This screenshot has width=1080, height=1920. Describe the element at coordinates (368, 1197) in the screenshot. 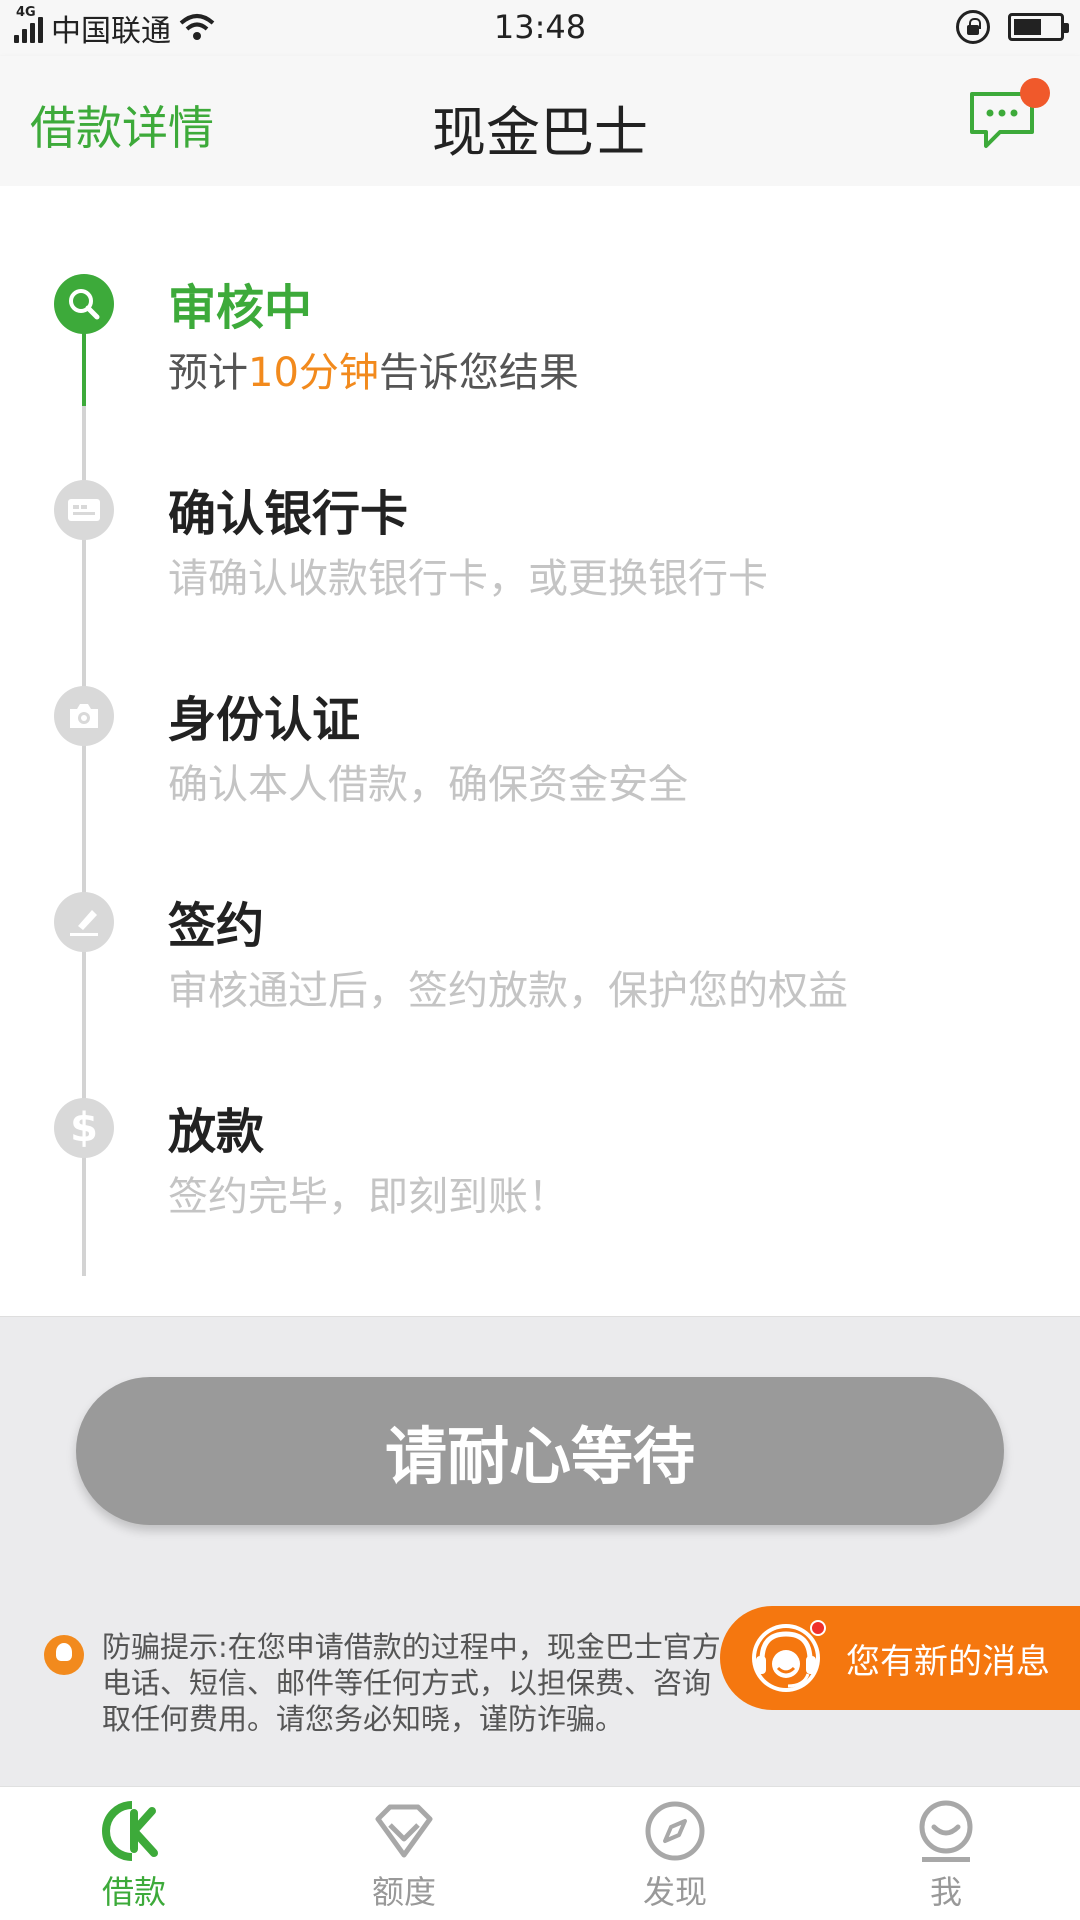

I see `step-desc: 签约完毕，即刻到账！` at that location.